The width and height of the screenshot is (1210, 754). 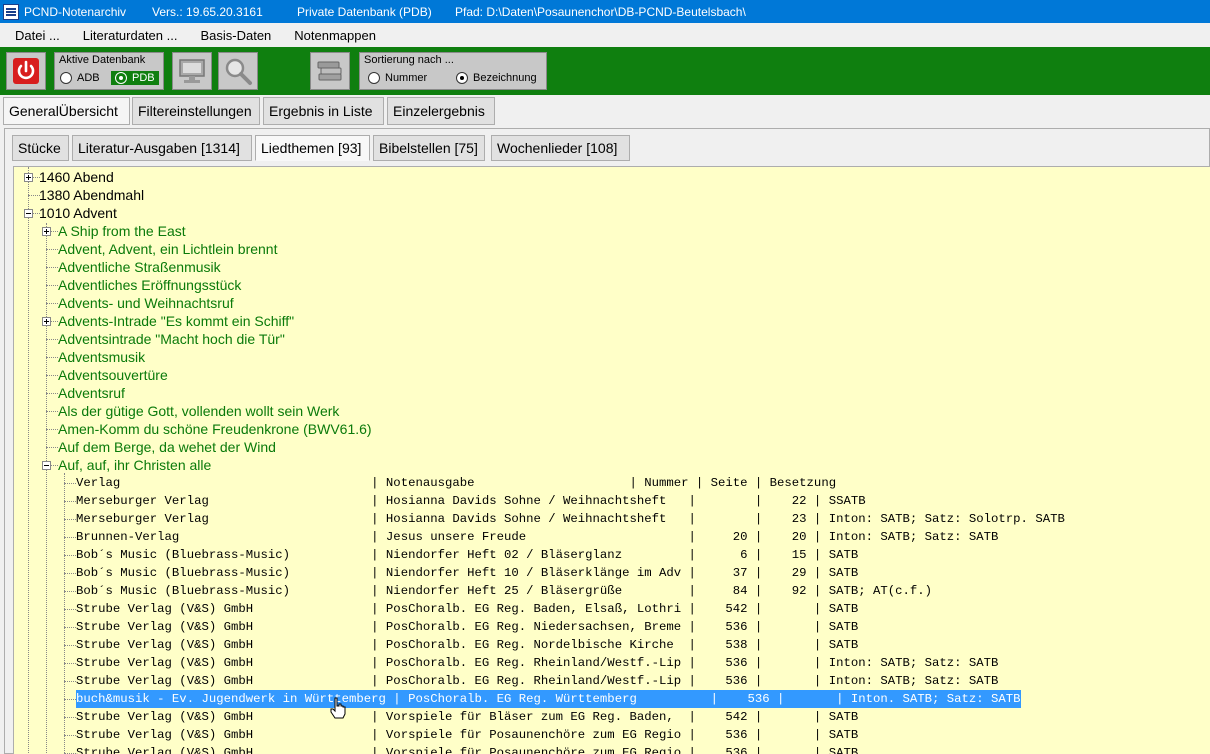 I want to click on tab-generaluebersicht: GeneralÜbersicht, so click(x=66, y=111).